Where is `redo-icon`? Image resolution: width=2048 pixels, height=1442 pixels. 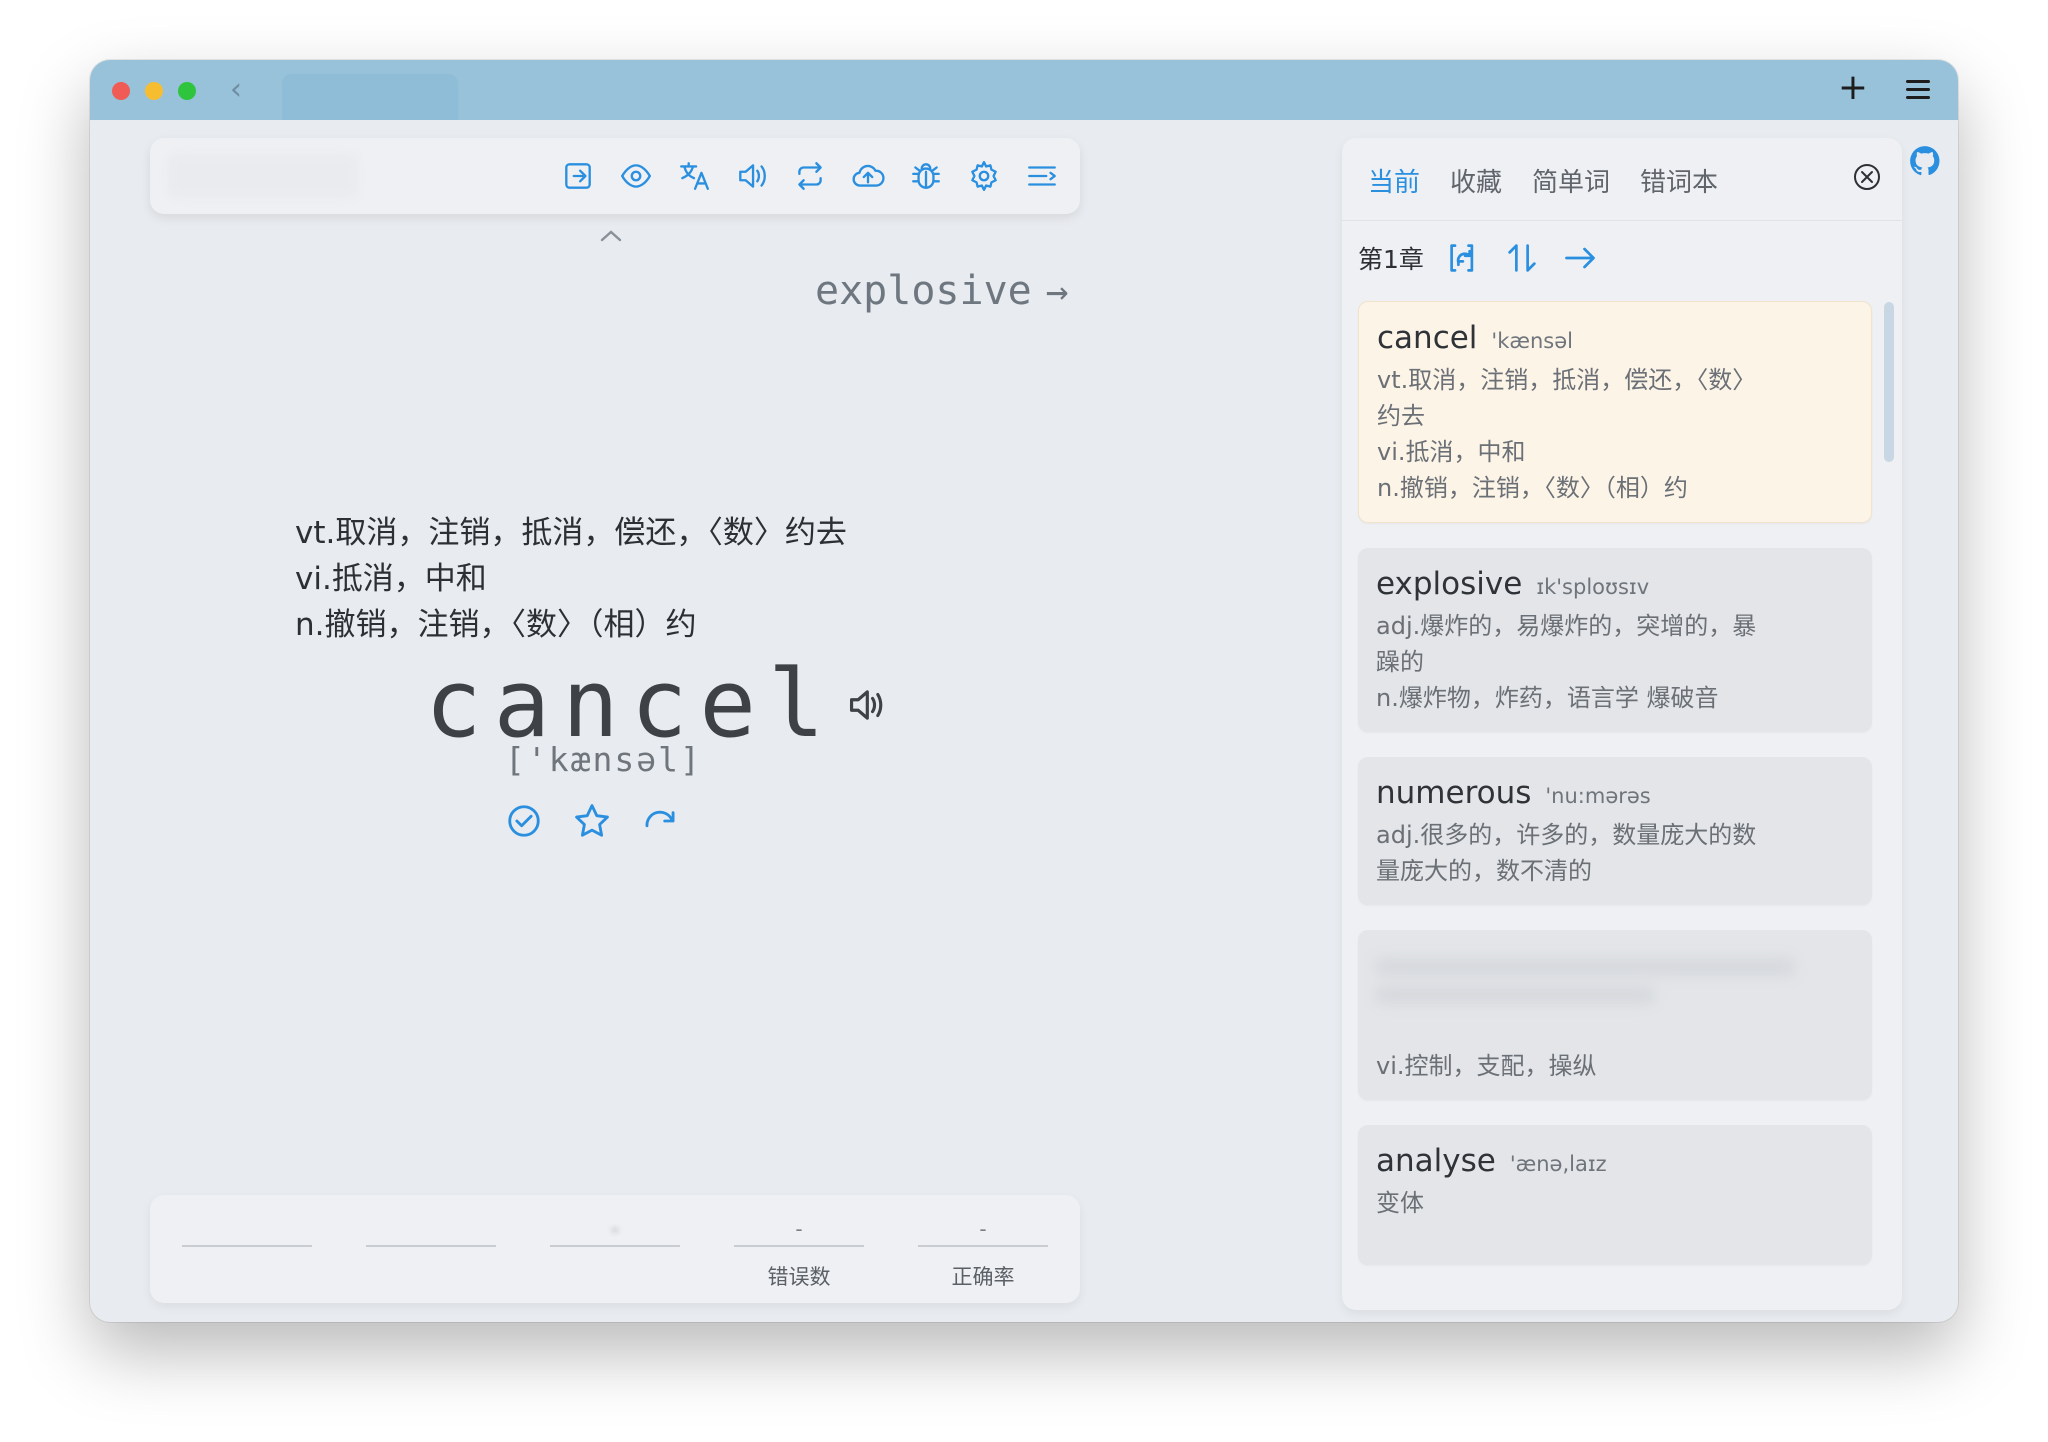 redo-icon is located at coordinates (660, 821).